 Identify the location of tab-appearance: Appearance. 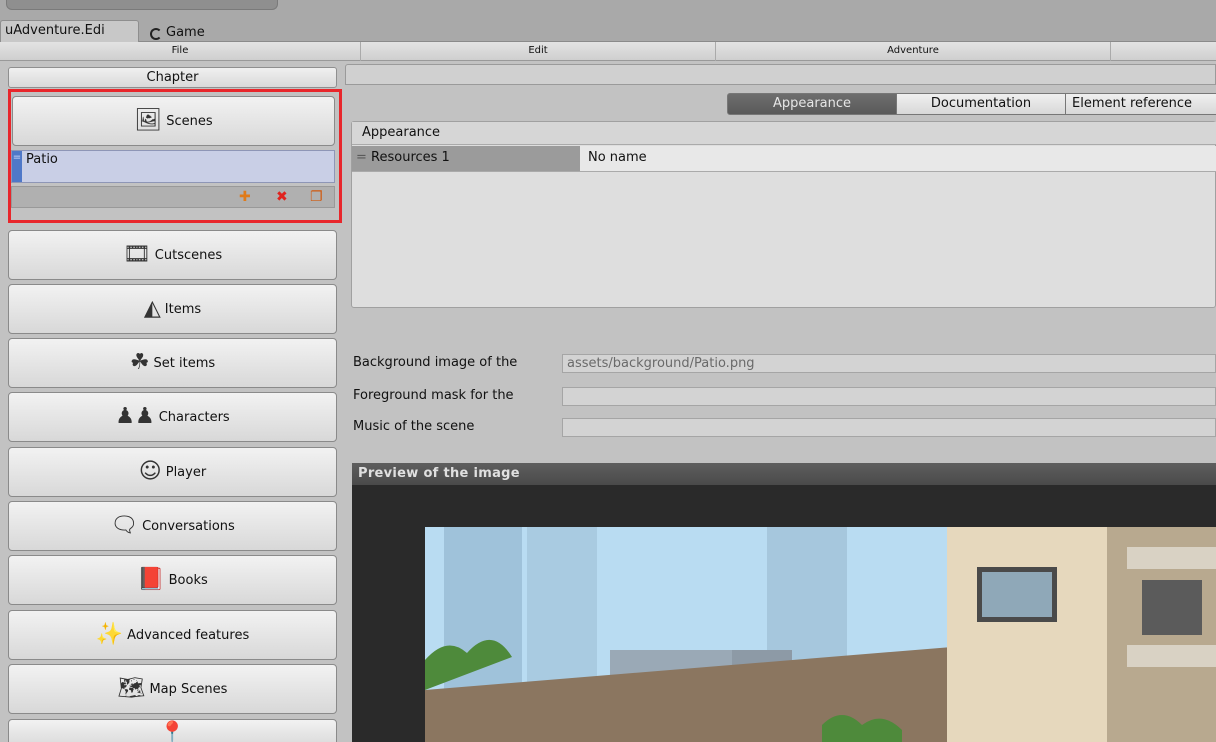
(812, 104).